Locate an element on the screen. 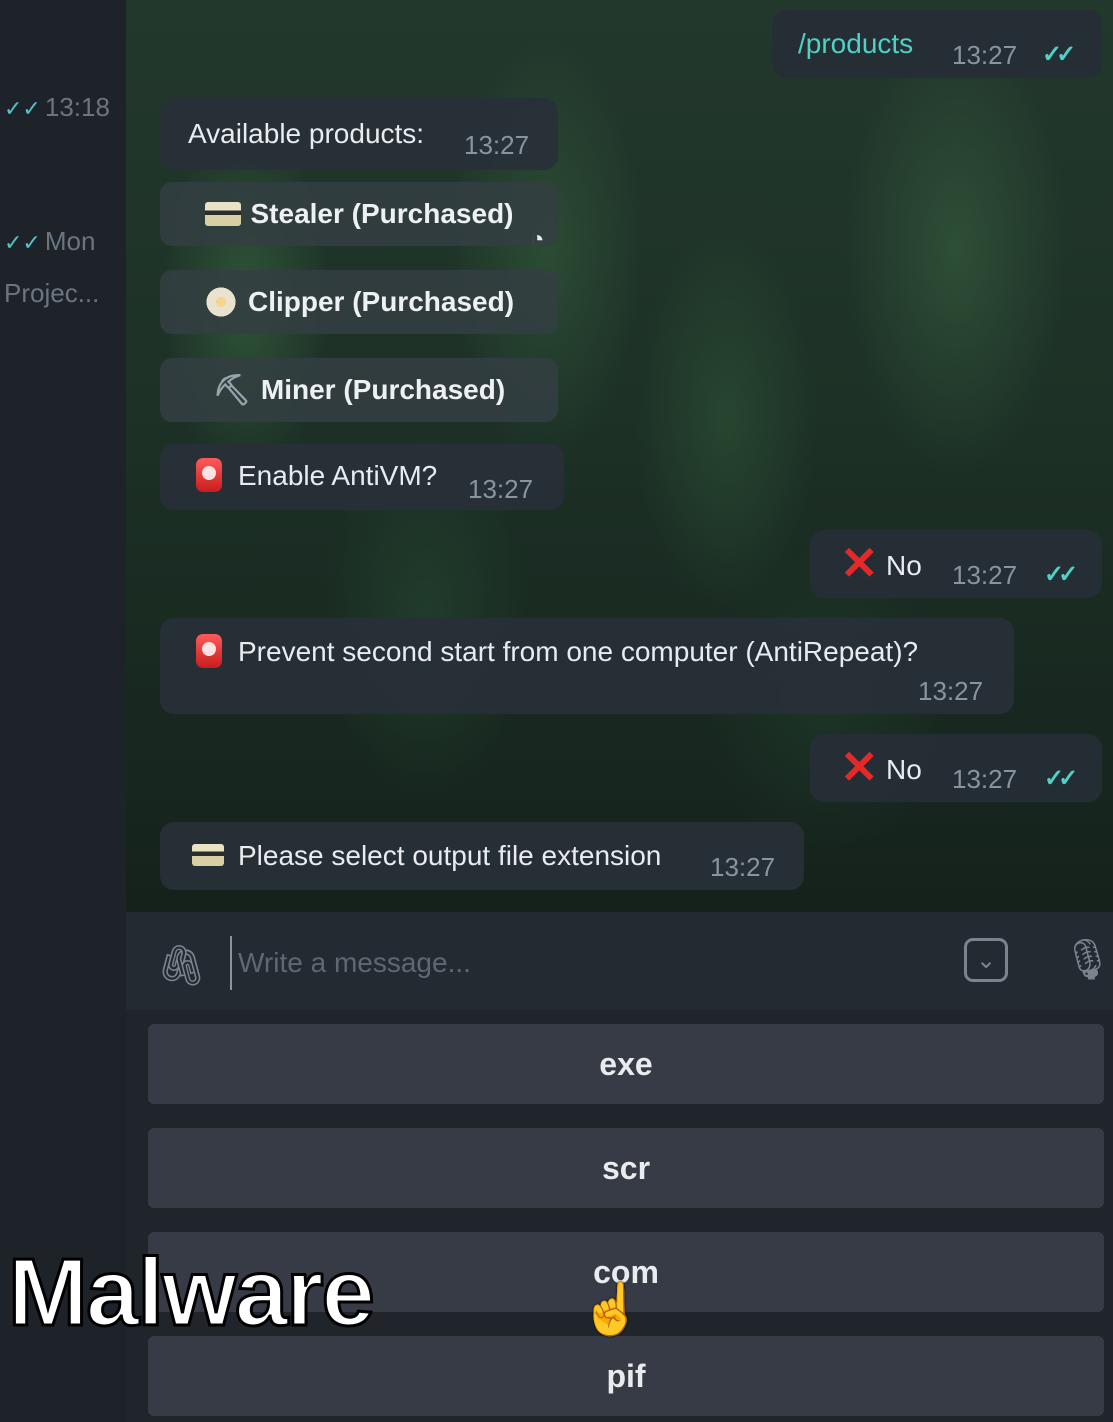 The height and width of the screenshot is (1422, 1113). chat-list-item: ✓✓ 13:18 is located at coordinates (57, 107).